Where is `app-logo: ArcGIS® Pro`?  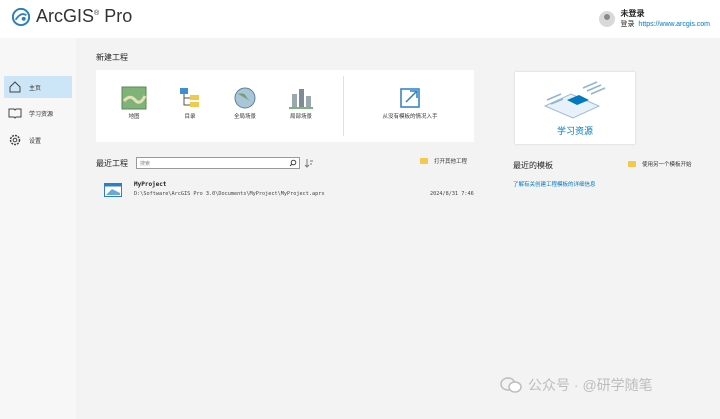 app-logo: ArcGIS® Pro is located at coordinates (72, 16).